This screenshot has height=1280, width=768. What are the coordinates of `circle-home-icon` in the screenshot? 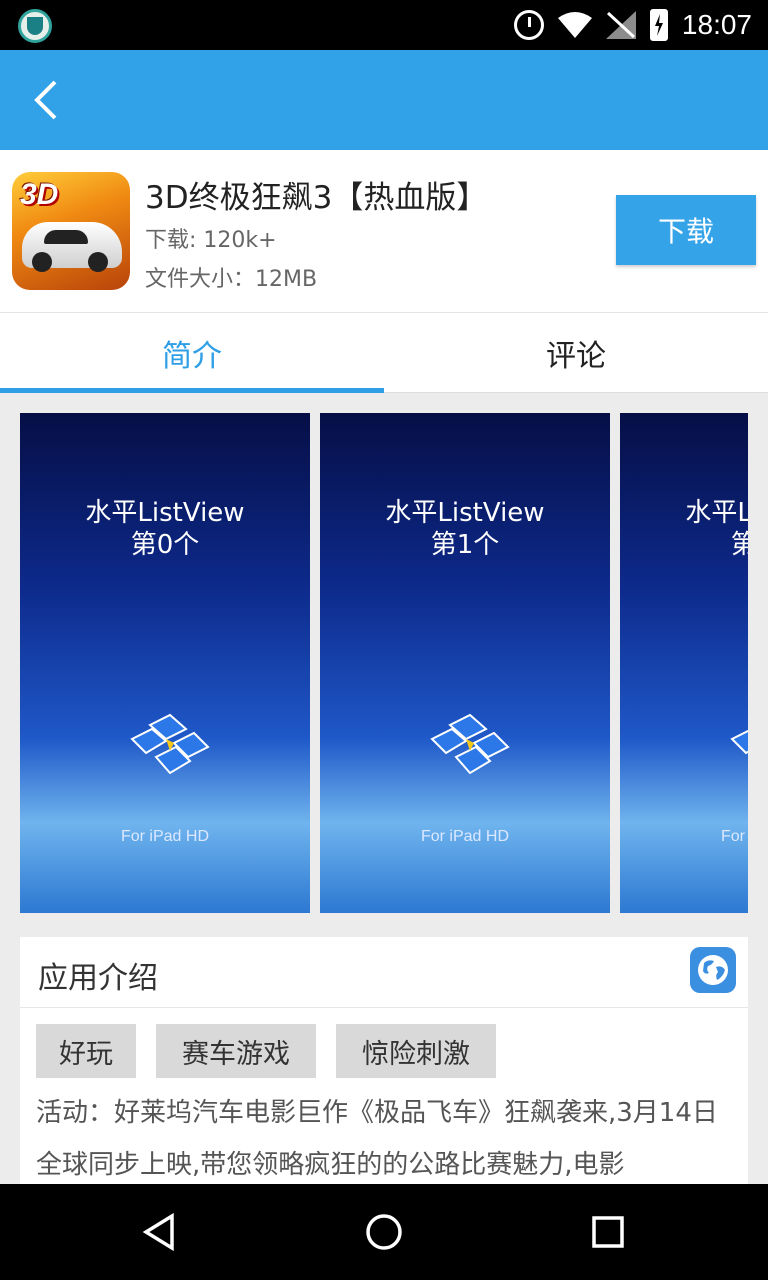 It's located at (384, 1232).